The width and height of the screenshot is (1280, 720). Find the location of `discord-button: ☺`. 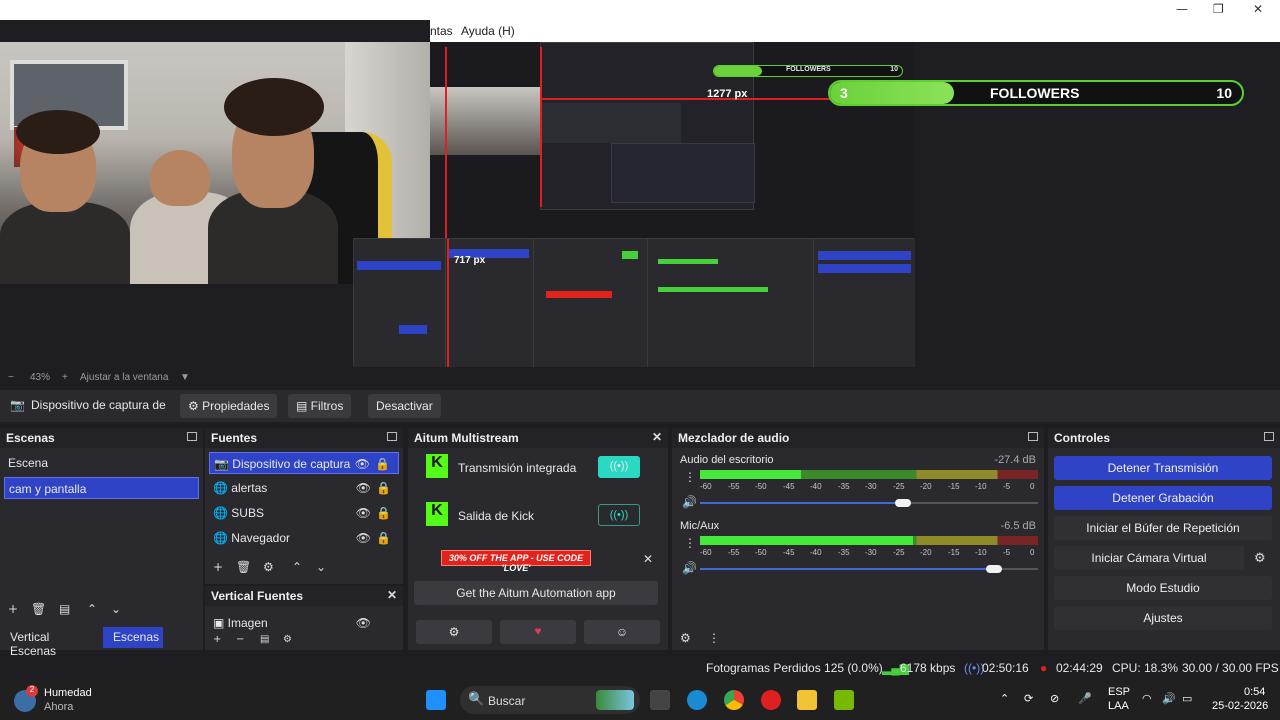

discord-button: ☺ is located at coordinates (622, 632).